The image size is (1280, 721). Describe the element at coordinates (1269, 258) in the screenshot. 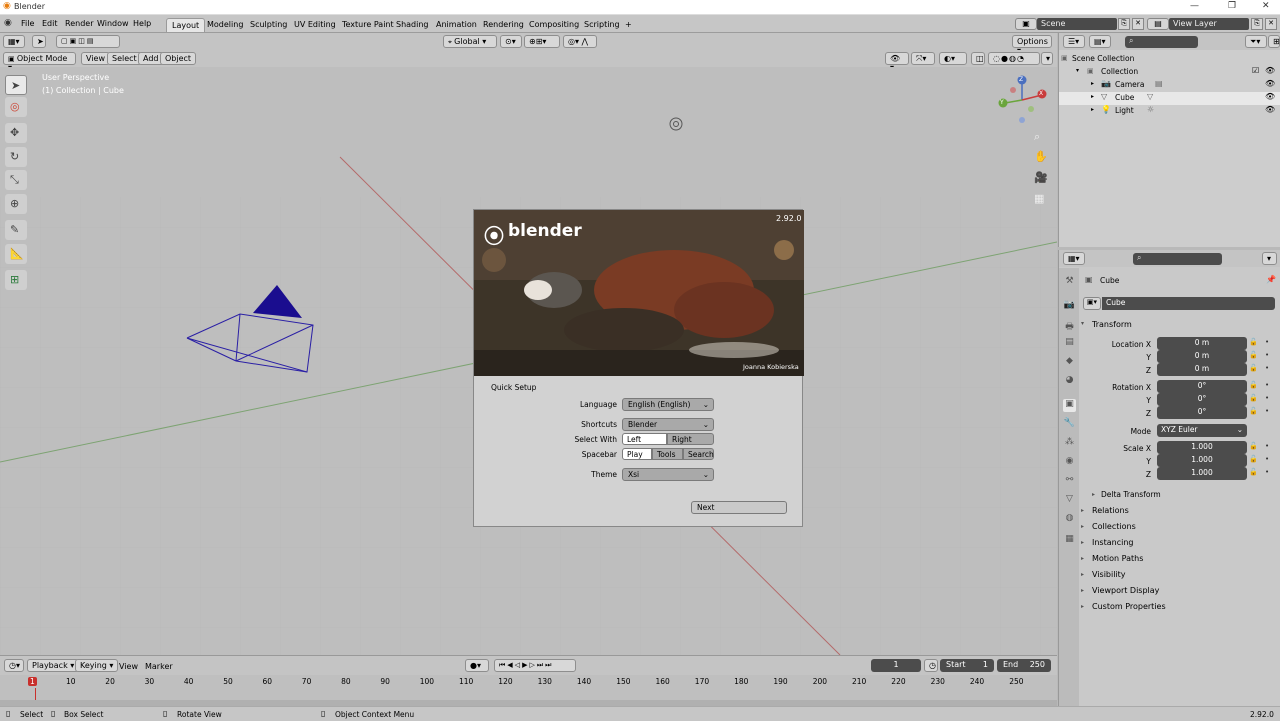

I see `properties-options-icon: ▾` at that location.